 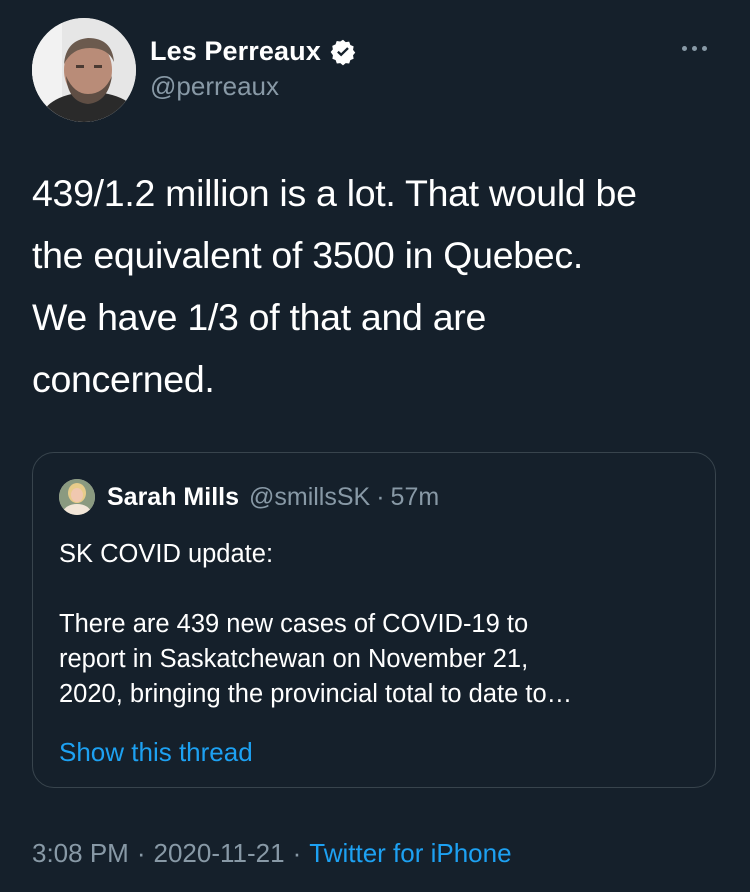 I want to click on quoted-author-avatar, so click(x=77, y=497).